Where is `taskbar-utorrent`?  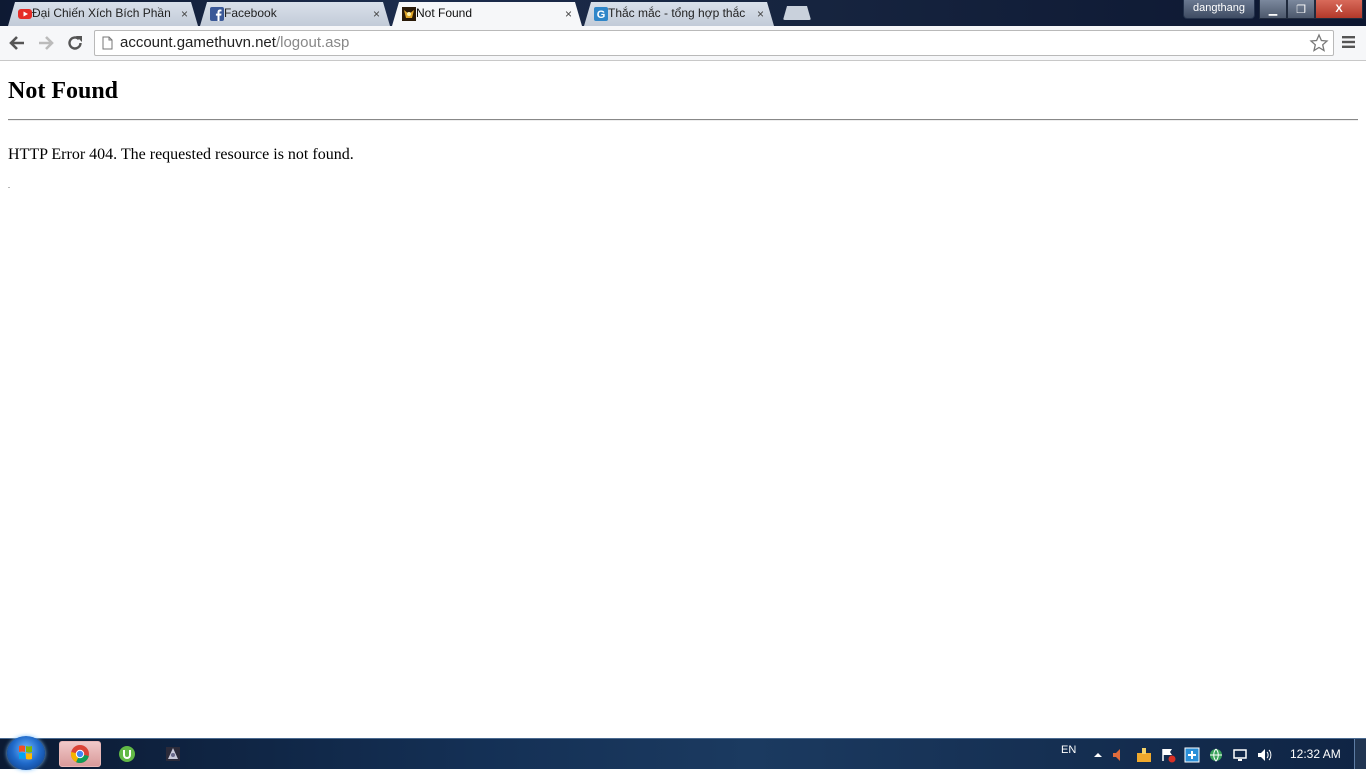 taskbar-utorrent is located at coordinates (127, 754).